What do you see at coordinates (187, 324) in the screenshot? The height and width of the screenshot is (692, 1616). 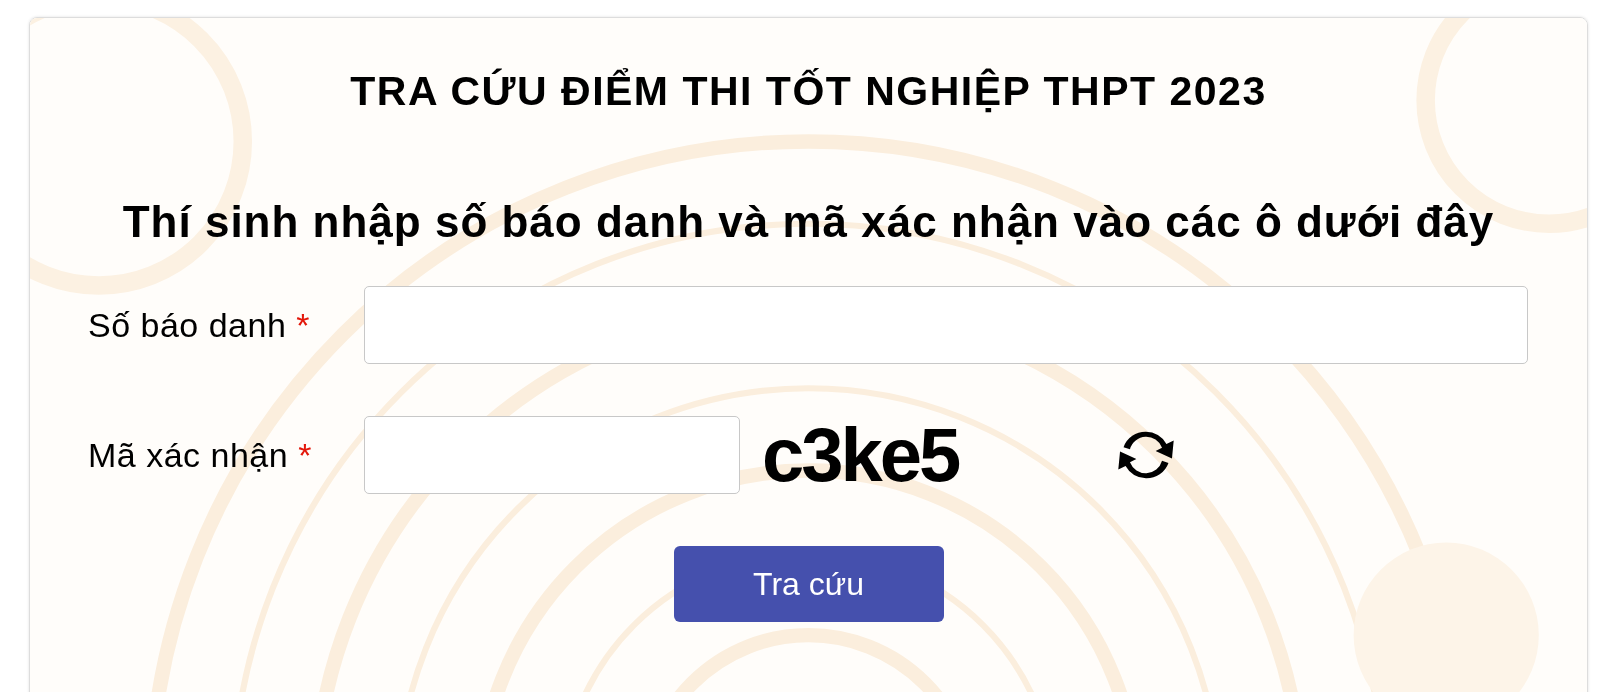 I see `field-label: Số báo danh` at bounding box center [187, 324].